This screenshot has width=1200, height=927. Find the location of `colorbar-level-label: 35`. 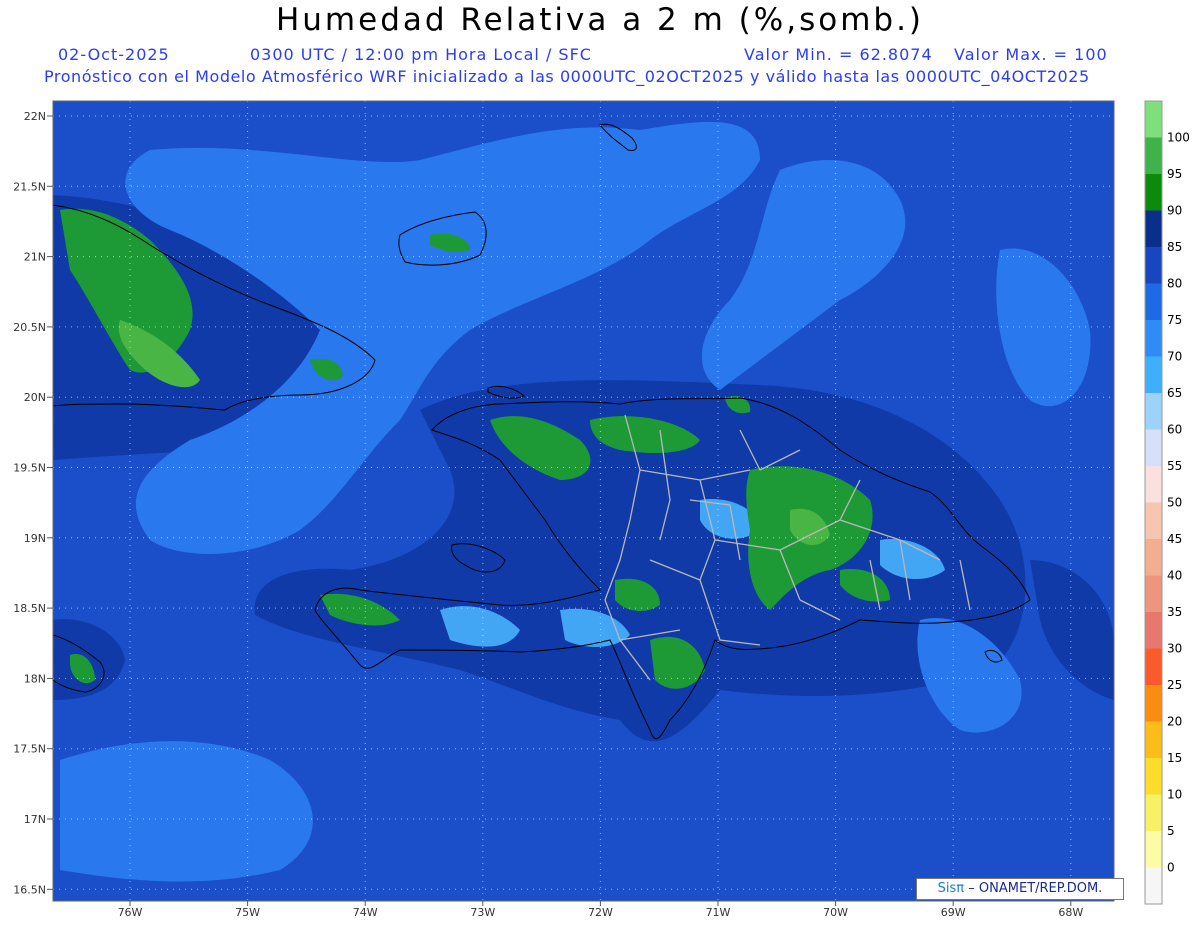

colorbar-level-label: 35 is located at coordinates (1174, 612).